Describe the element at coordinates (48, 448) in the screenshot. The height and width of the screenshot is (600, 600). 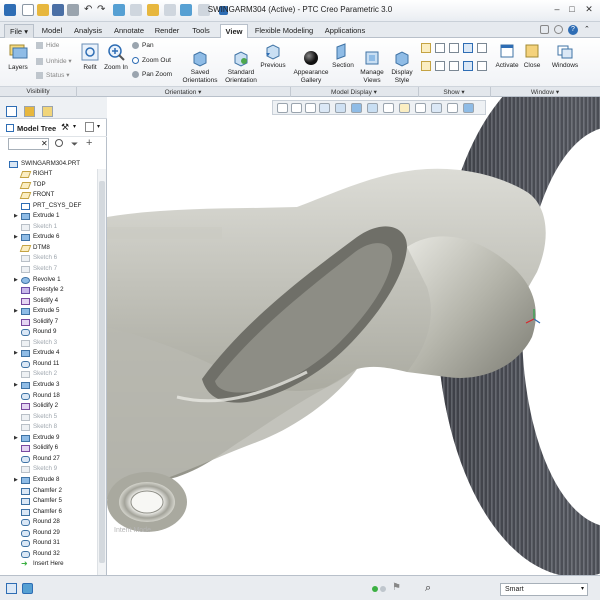
I see `tree-item: Solidify 6` at that location.